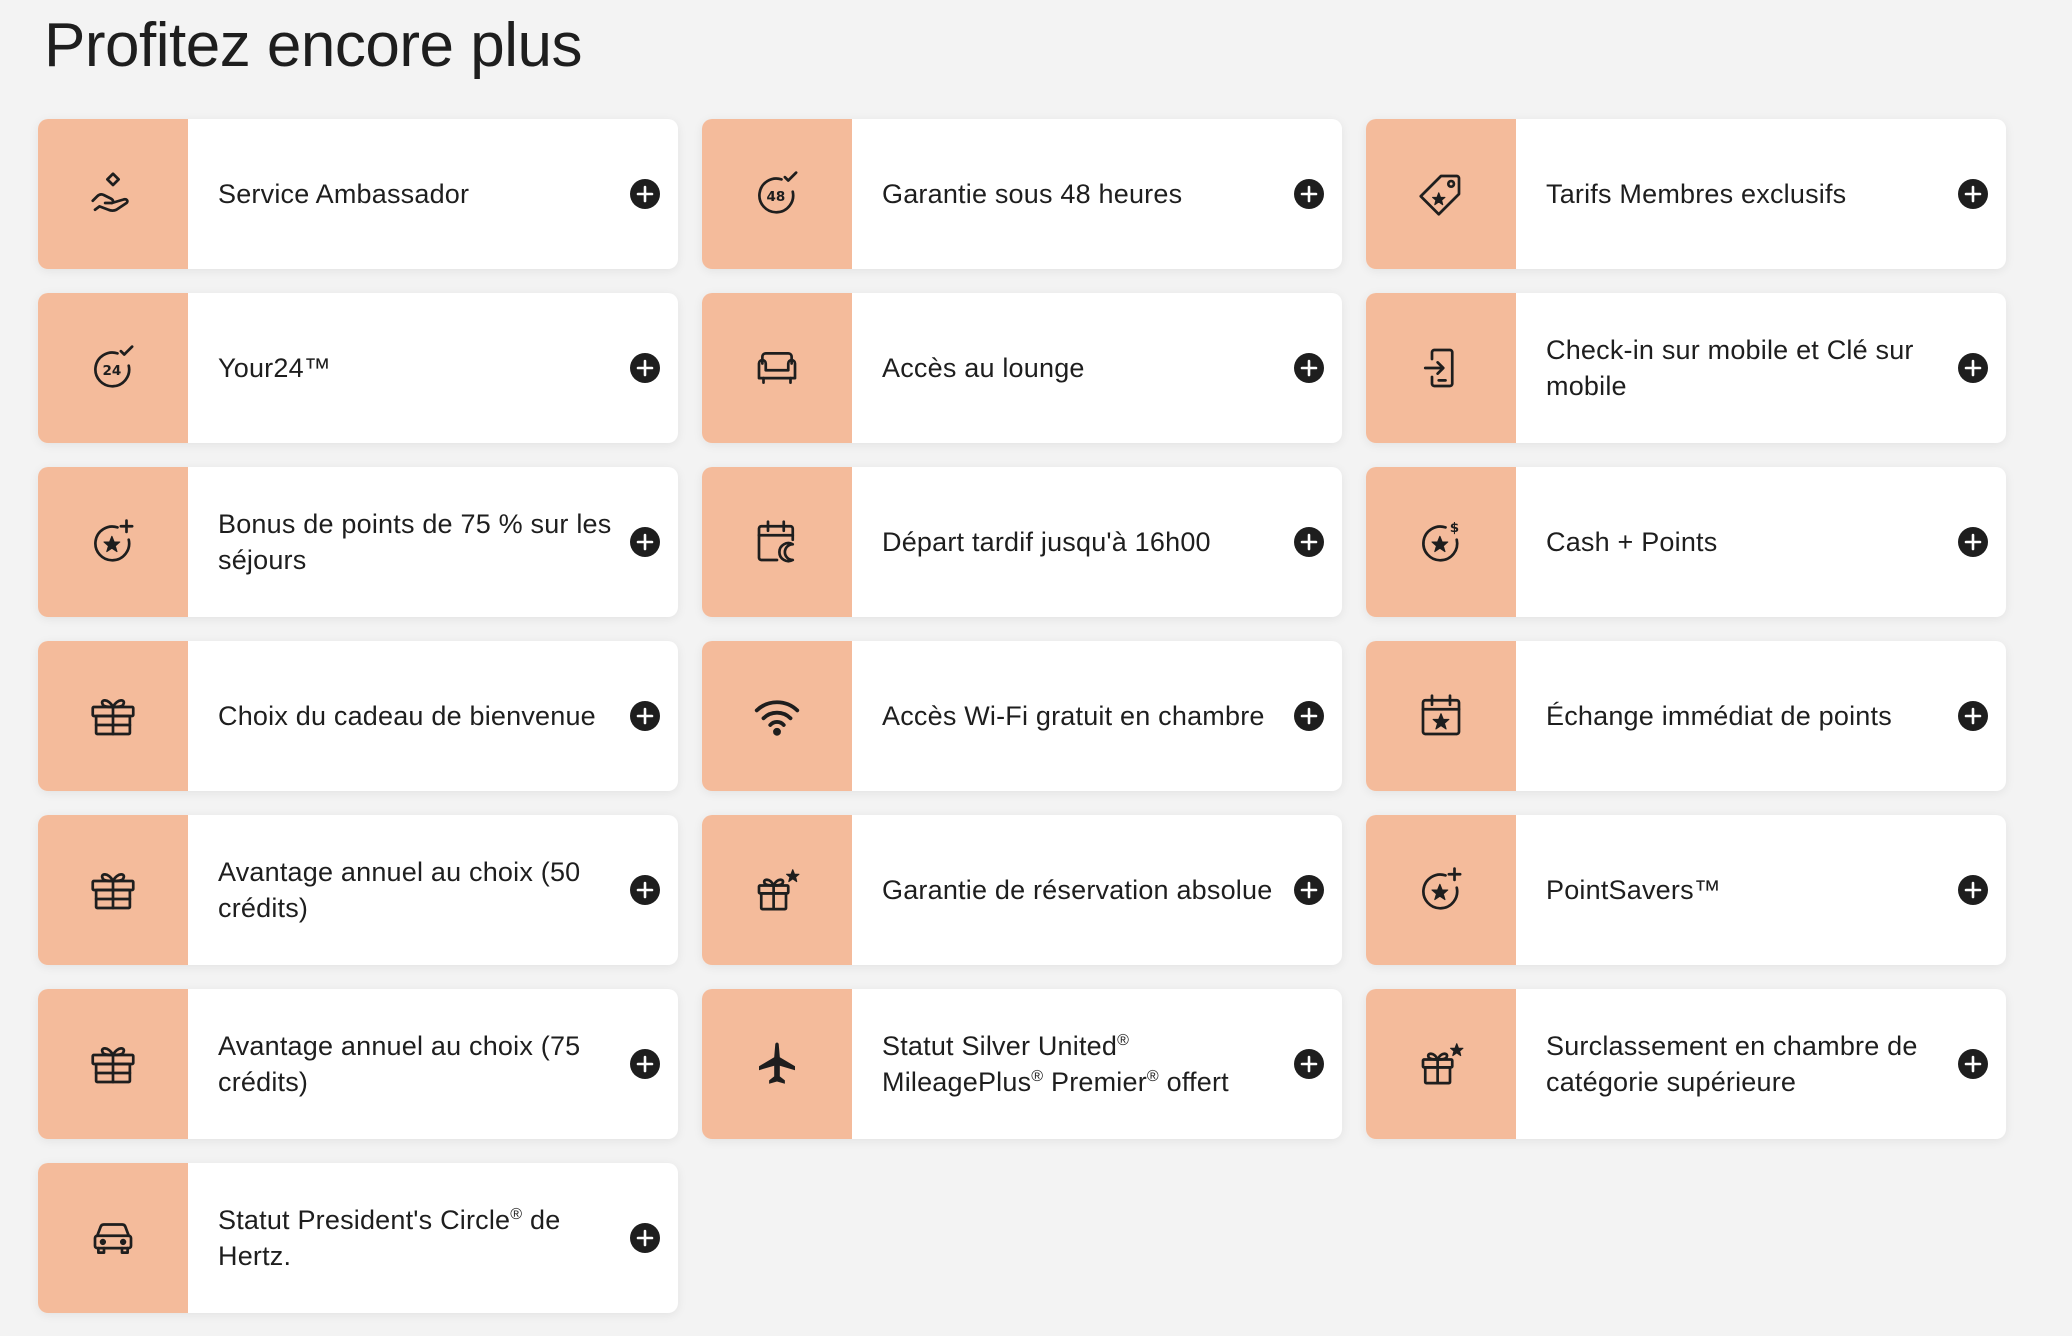  I want to click on benefit-card-cash-points: $ Cash + Points, so click(1686, 542).